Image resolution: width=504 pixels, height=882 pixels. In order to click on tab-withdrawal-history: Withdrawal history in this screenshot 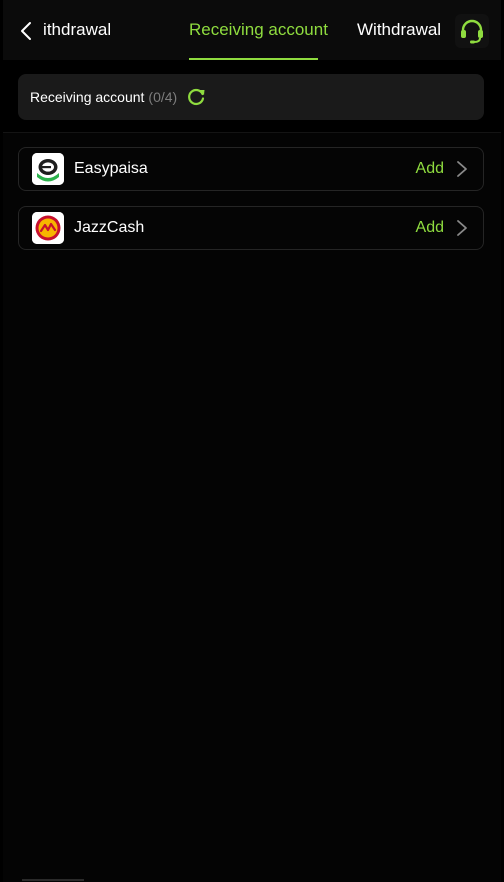, I will do `click(400, 30)`.